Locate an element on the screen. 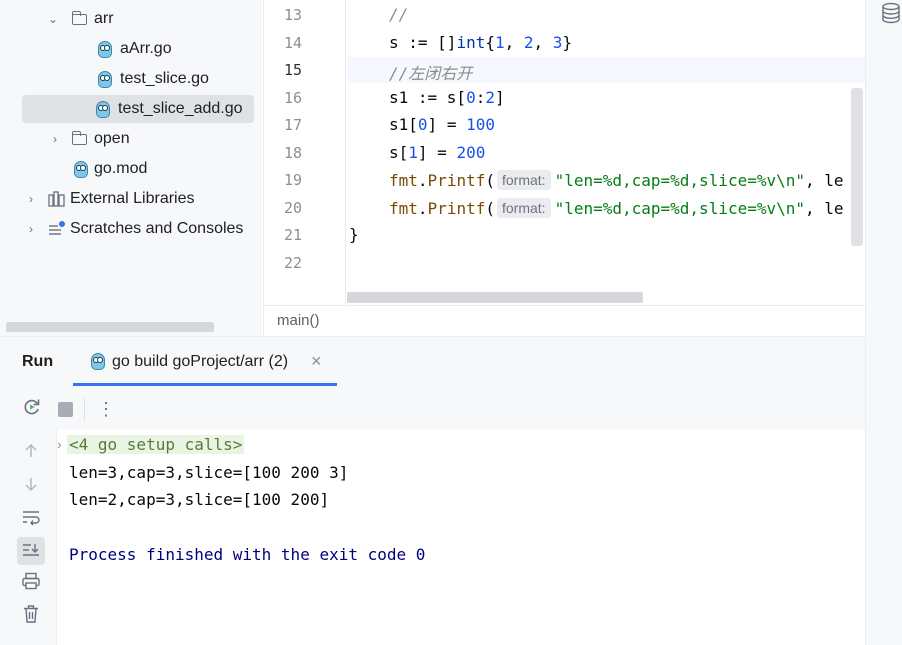 This screenshot has width=902, height=645. folder-icon is located at coordinates (80, 19).